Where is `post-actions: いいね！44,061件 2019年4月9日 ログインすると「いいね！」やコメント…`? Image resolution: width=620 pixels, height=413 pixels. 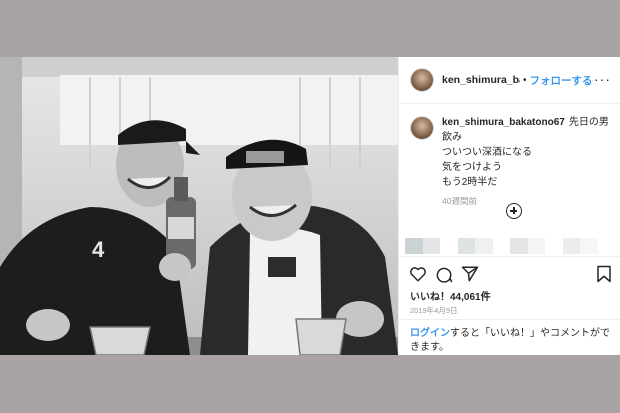 post-actions: いいね！44,061件 2019年4月9日 ログインすると「いいね！」やコメント… is located at coordinates (509, 306).